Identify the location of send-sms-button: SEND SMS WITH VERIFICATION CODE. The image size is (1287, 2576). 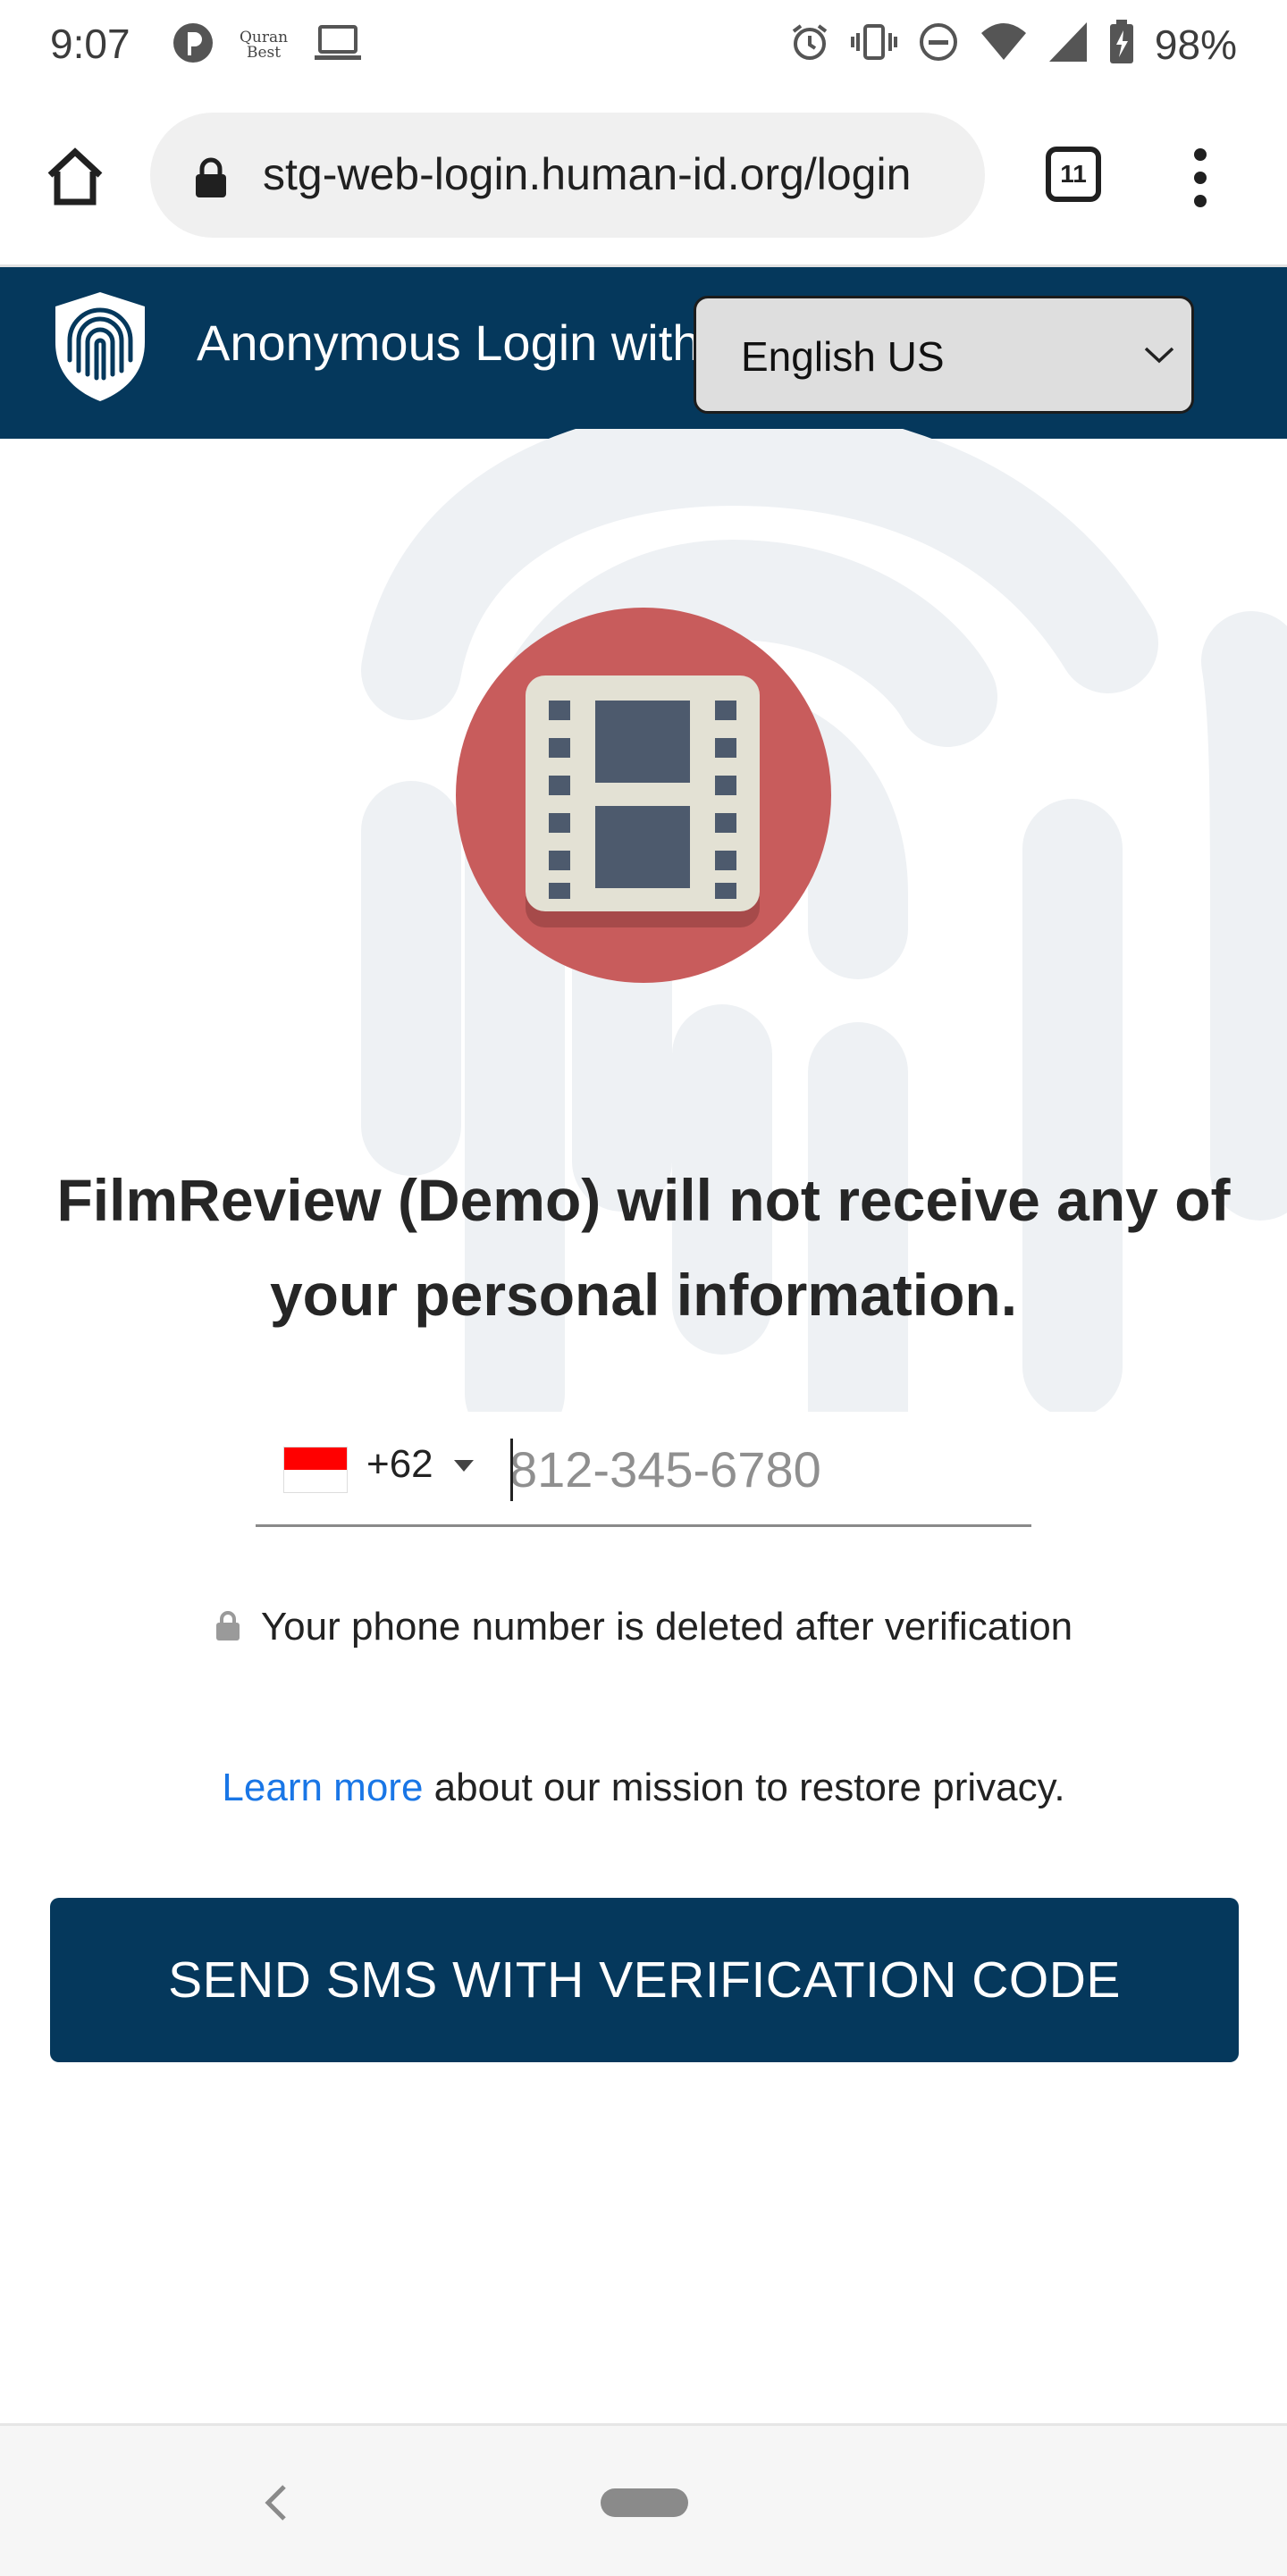
(645, 1980).